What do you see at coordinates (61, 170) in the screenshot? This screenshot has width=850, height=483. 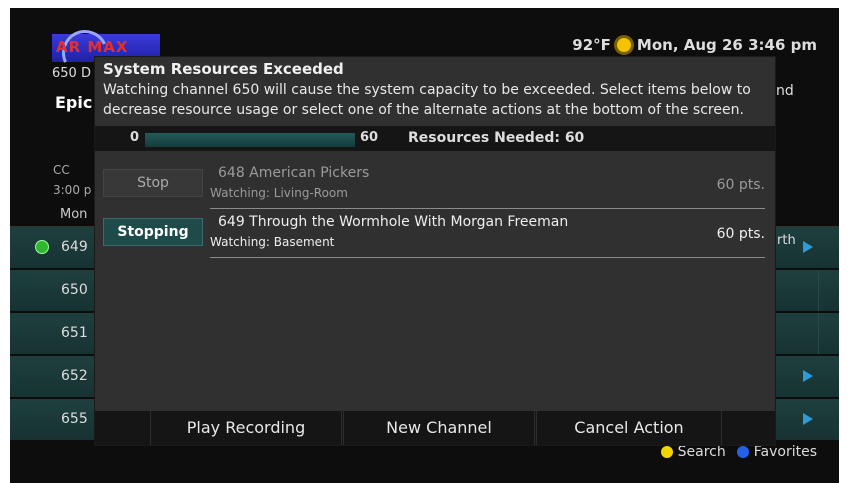 I see `cc-indicator: CC` at bounding box center [61, 170].